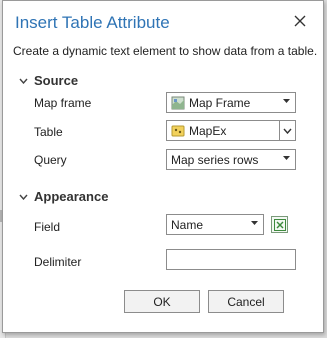  I want to click on ok-button: OK, so click(162, 301).